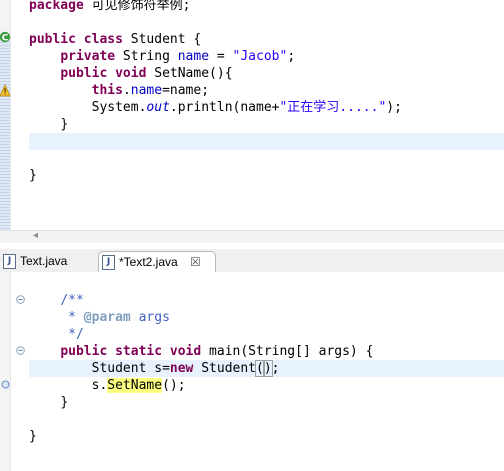 This screenshot has height=471, width=504. Describe the element at coordinates (217, 351) in the screenshot. I see `code-line-main-decl: public static void main(String[] args) {` at that location.